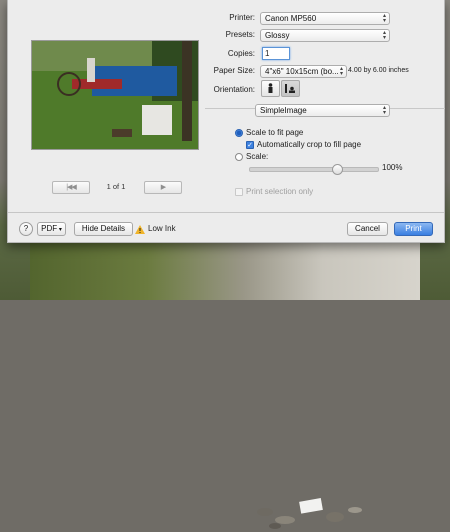 The width and height of the screenshot is (450, 532). What do you see at coordinates (314, 169) in the screenshot?
I see `scale-slider` at bounding box center [314, 169].